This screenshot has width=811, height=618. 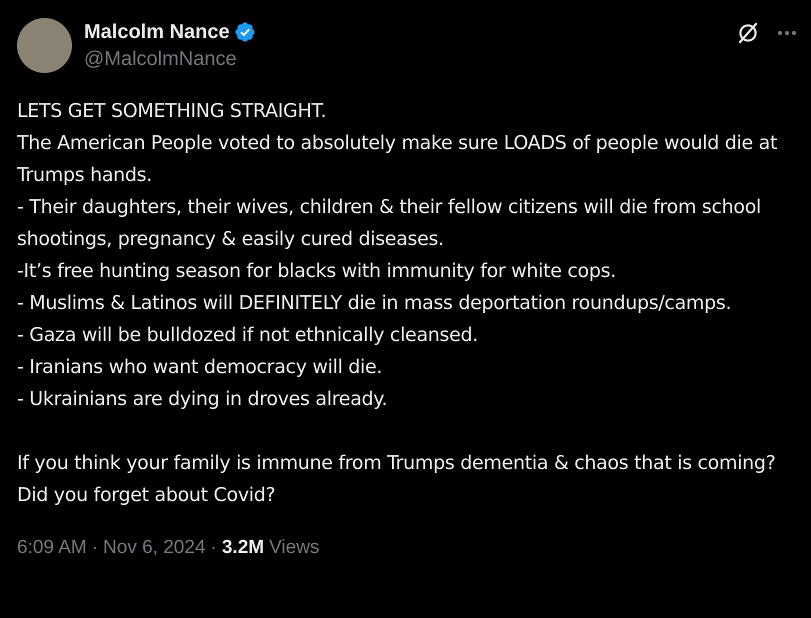 I want to click on tweet-text-line: - Gaza will be bulldozed if not ethnically cleansed., so click(x=248, y=335).